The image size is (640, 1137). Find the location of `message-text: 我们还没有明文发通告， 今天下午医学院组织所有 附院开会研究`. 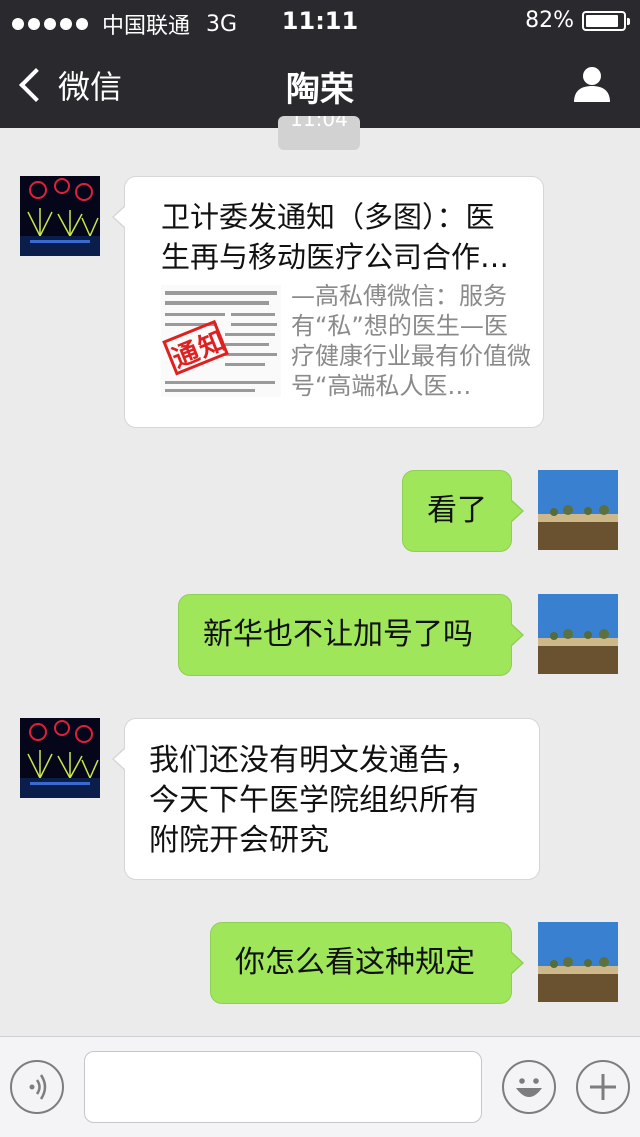

message-text: 我们还没有明文发通告， 今天下午医学院组织所有 附院开会研究 is located at coordinates (314, 800).